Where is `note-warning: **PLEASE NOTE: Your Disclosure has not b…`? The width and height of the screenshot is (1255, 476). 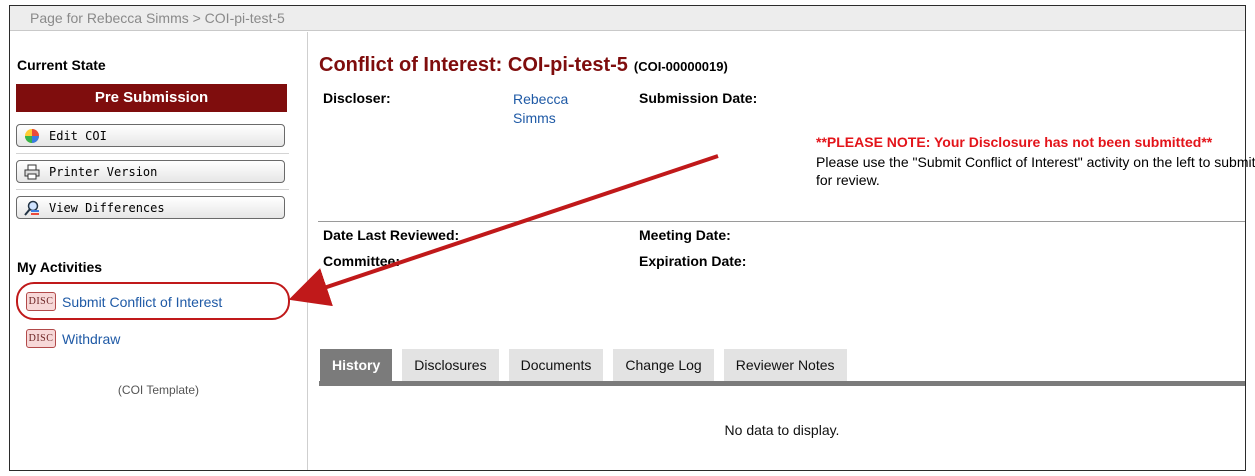 note-warning: **PLEASE NOTE: Your Disclosure has not b… is located at coordinates (1014, 142).